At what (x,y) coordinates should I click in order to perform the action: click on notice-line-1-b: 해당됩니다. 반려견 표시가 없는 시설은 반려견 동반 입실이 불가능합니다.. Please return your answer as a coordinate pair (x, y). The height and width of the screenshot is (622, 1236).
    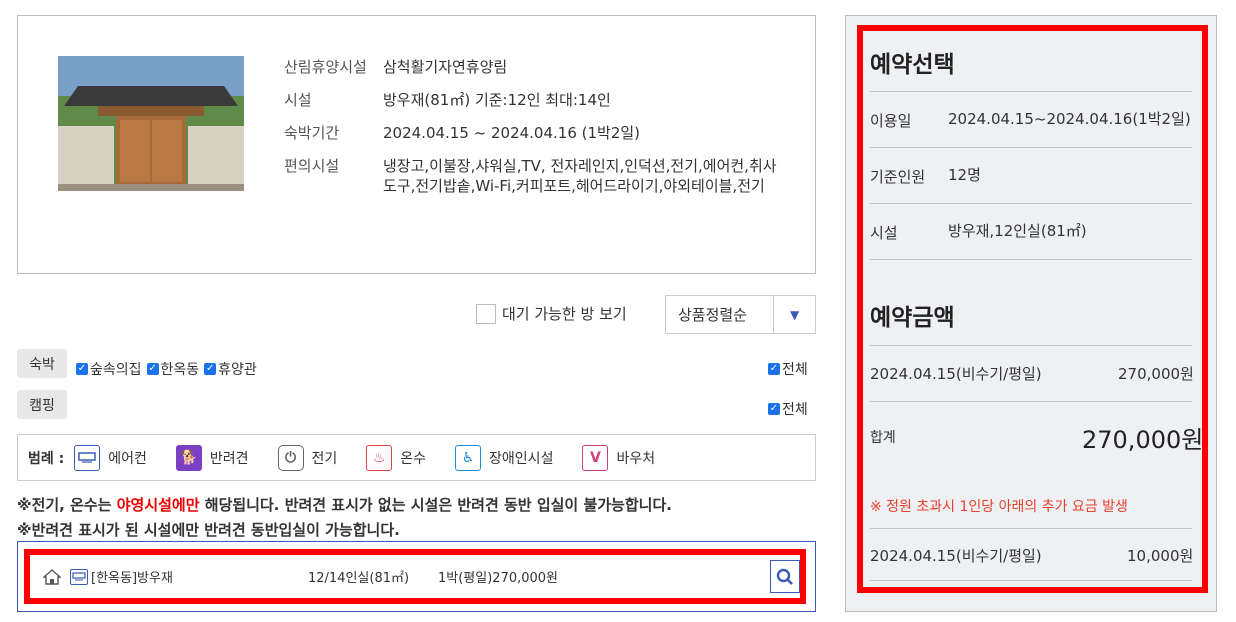
    Looking at the image, I should click on (435, 505).